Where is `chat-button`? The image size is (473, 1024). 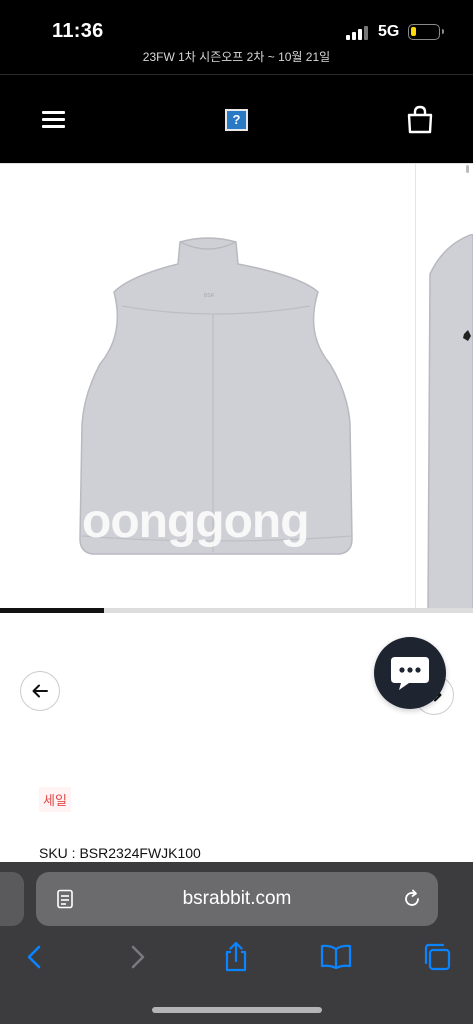 chat-button is located at coordinates (410, 673).